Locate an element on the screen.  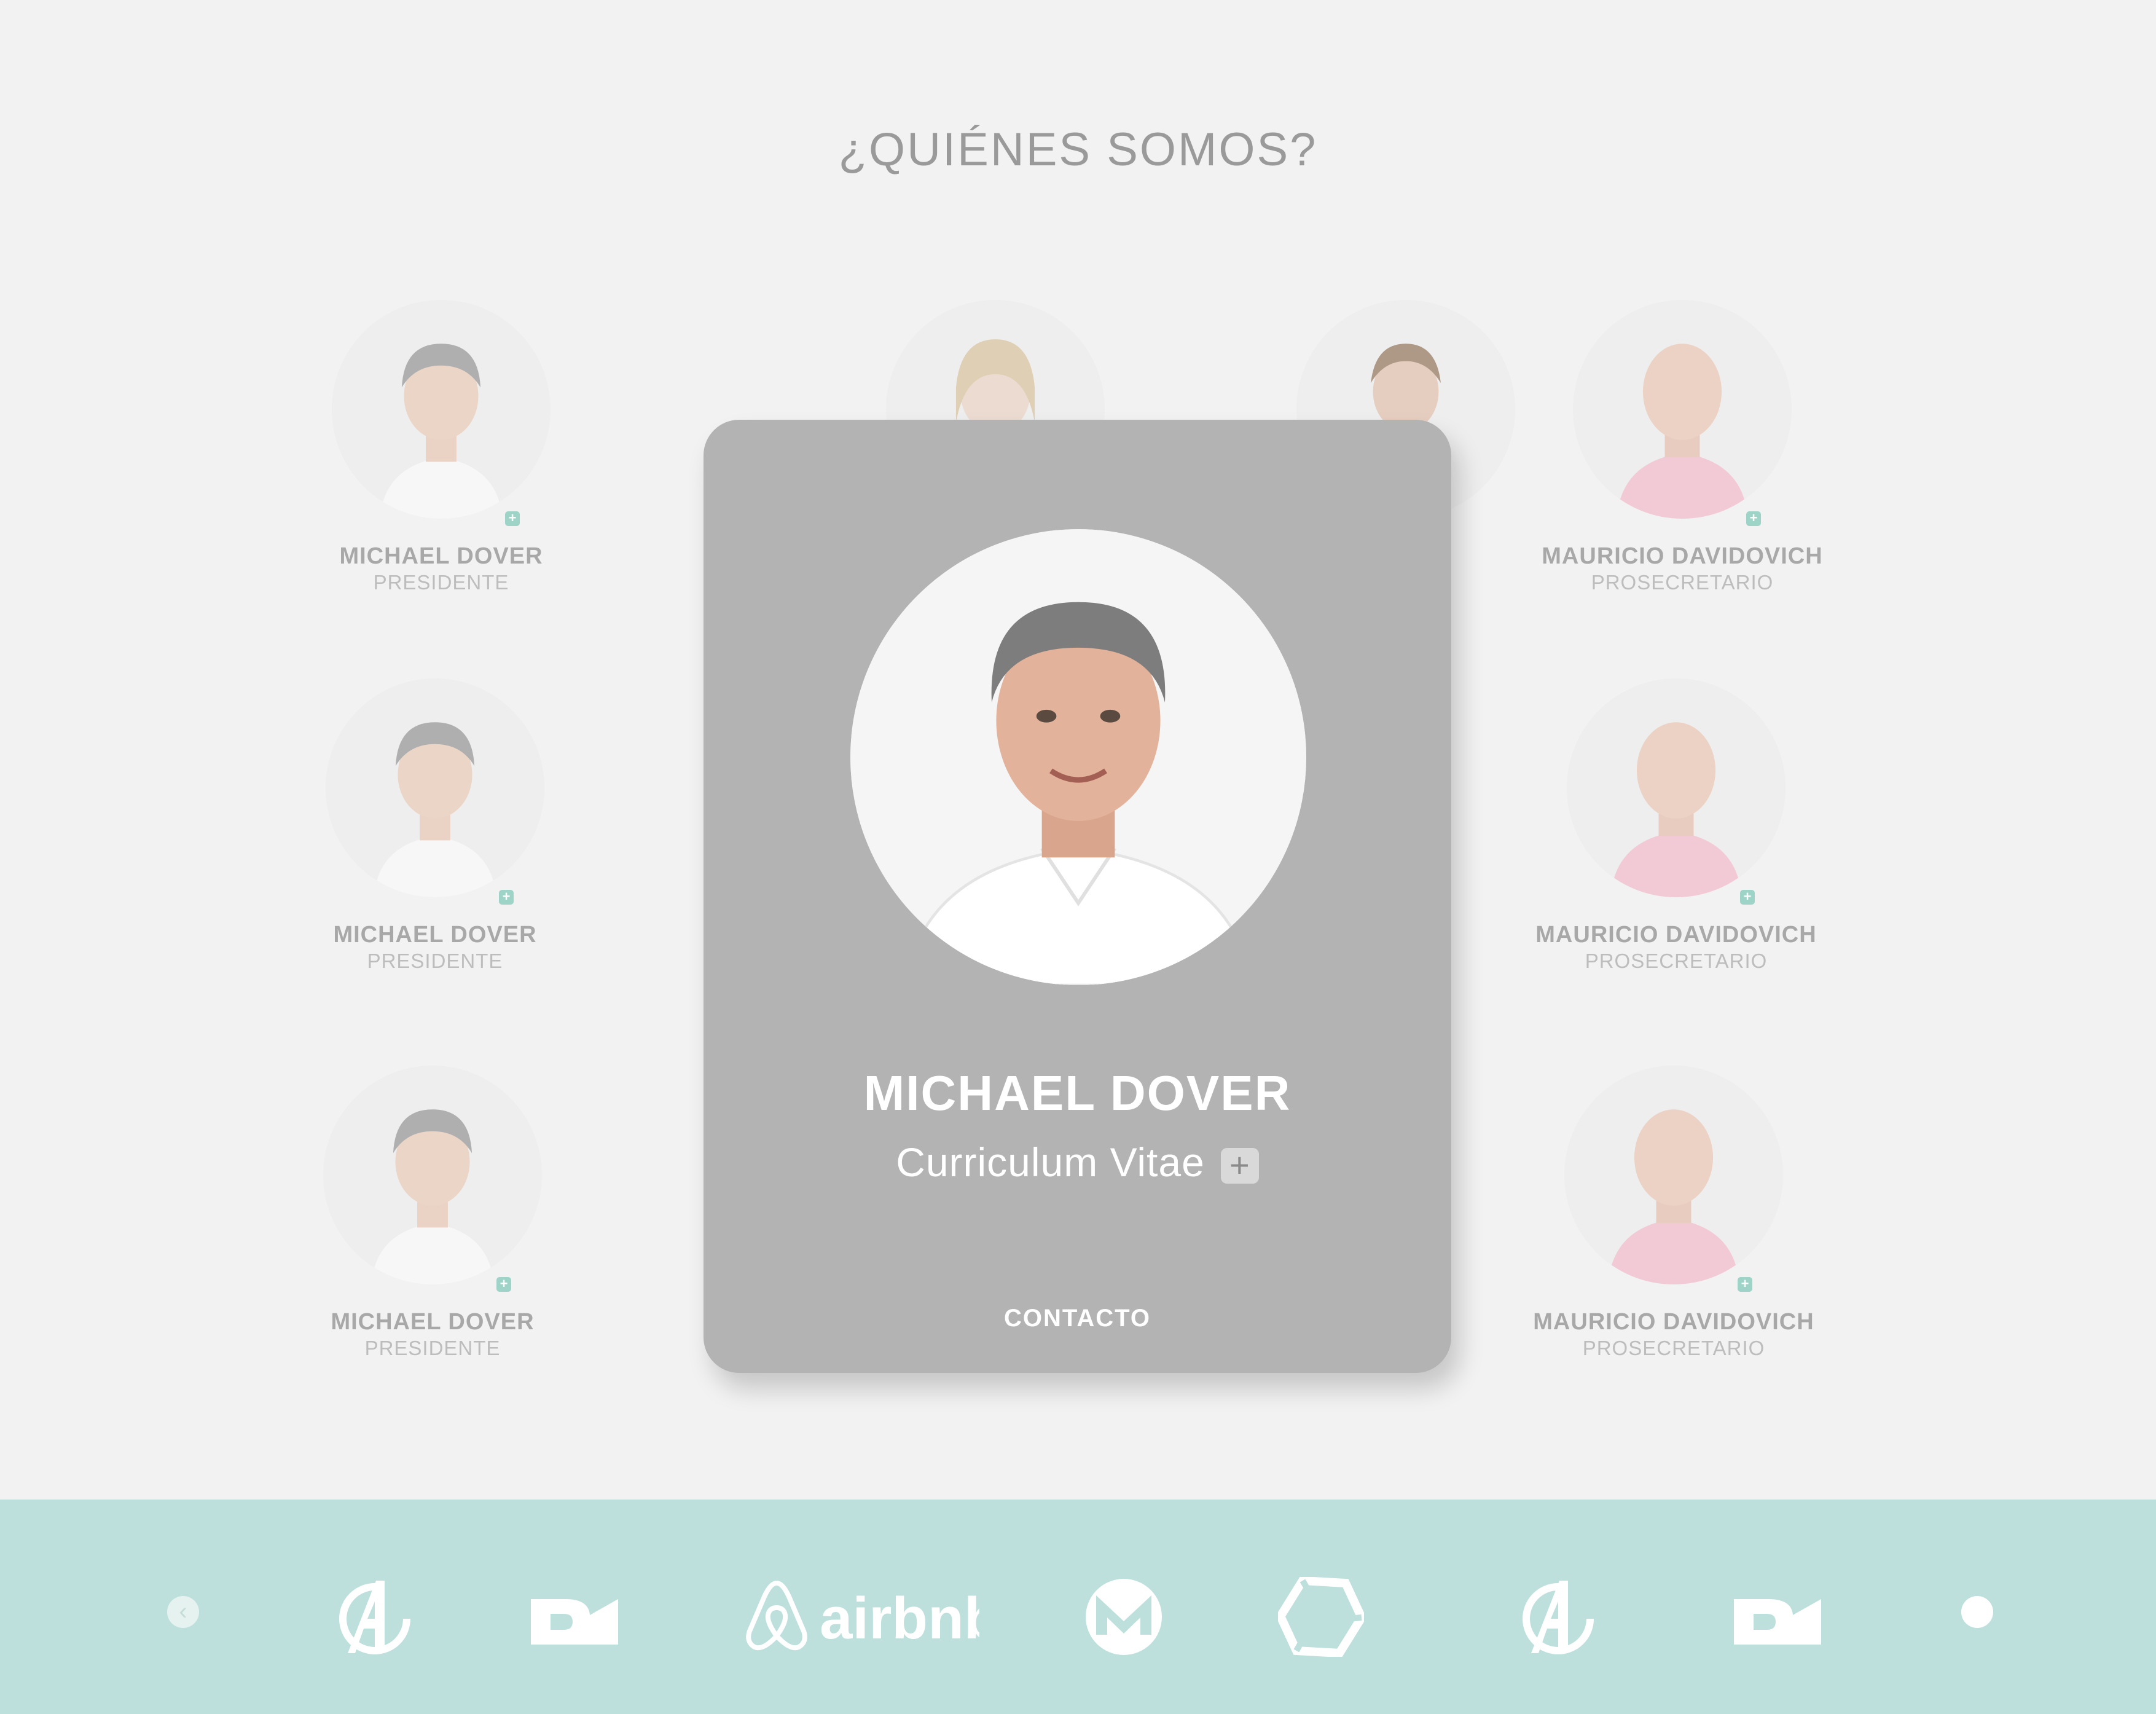
airbnb-wordmark: airbnb is located at coordinates (899, 1618).